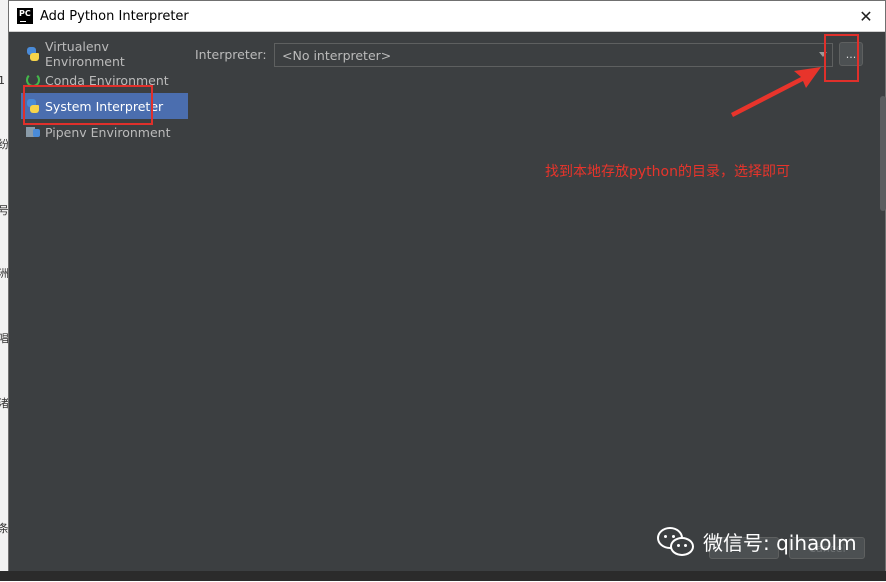 The height and width of the screenshot is (582, 886). What do you see at coordinates (676, 541) in the screenshot?
I see `wechat-icon` at bounding box center [676, 541].